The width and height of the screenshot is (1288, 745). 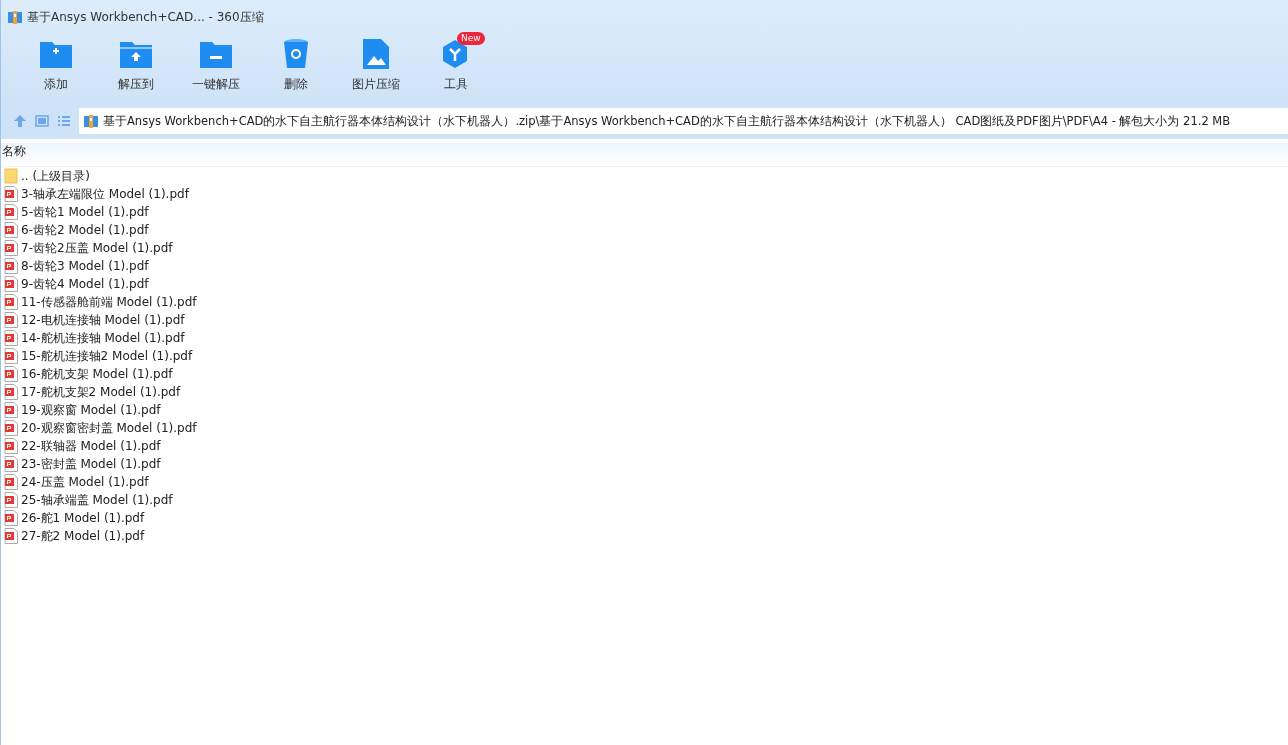 I want to click on file-name: 20-观察窗密封盖 Model (1).pdf, so click(x=109, y=428).